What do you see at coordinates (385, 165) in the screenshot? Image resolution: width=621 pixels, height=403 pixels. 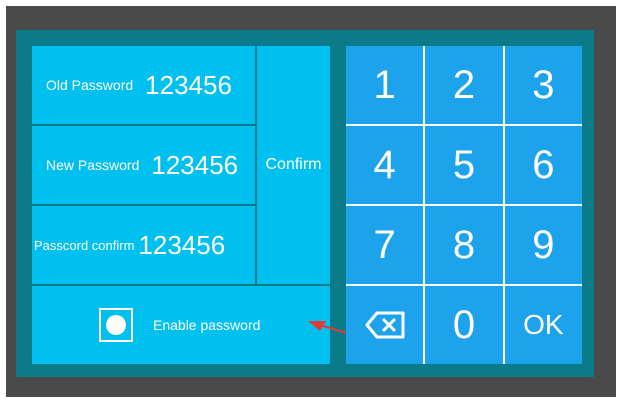 I see `key-4: 4` at bounding box center [385, 165].